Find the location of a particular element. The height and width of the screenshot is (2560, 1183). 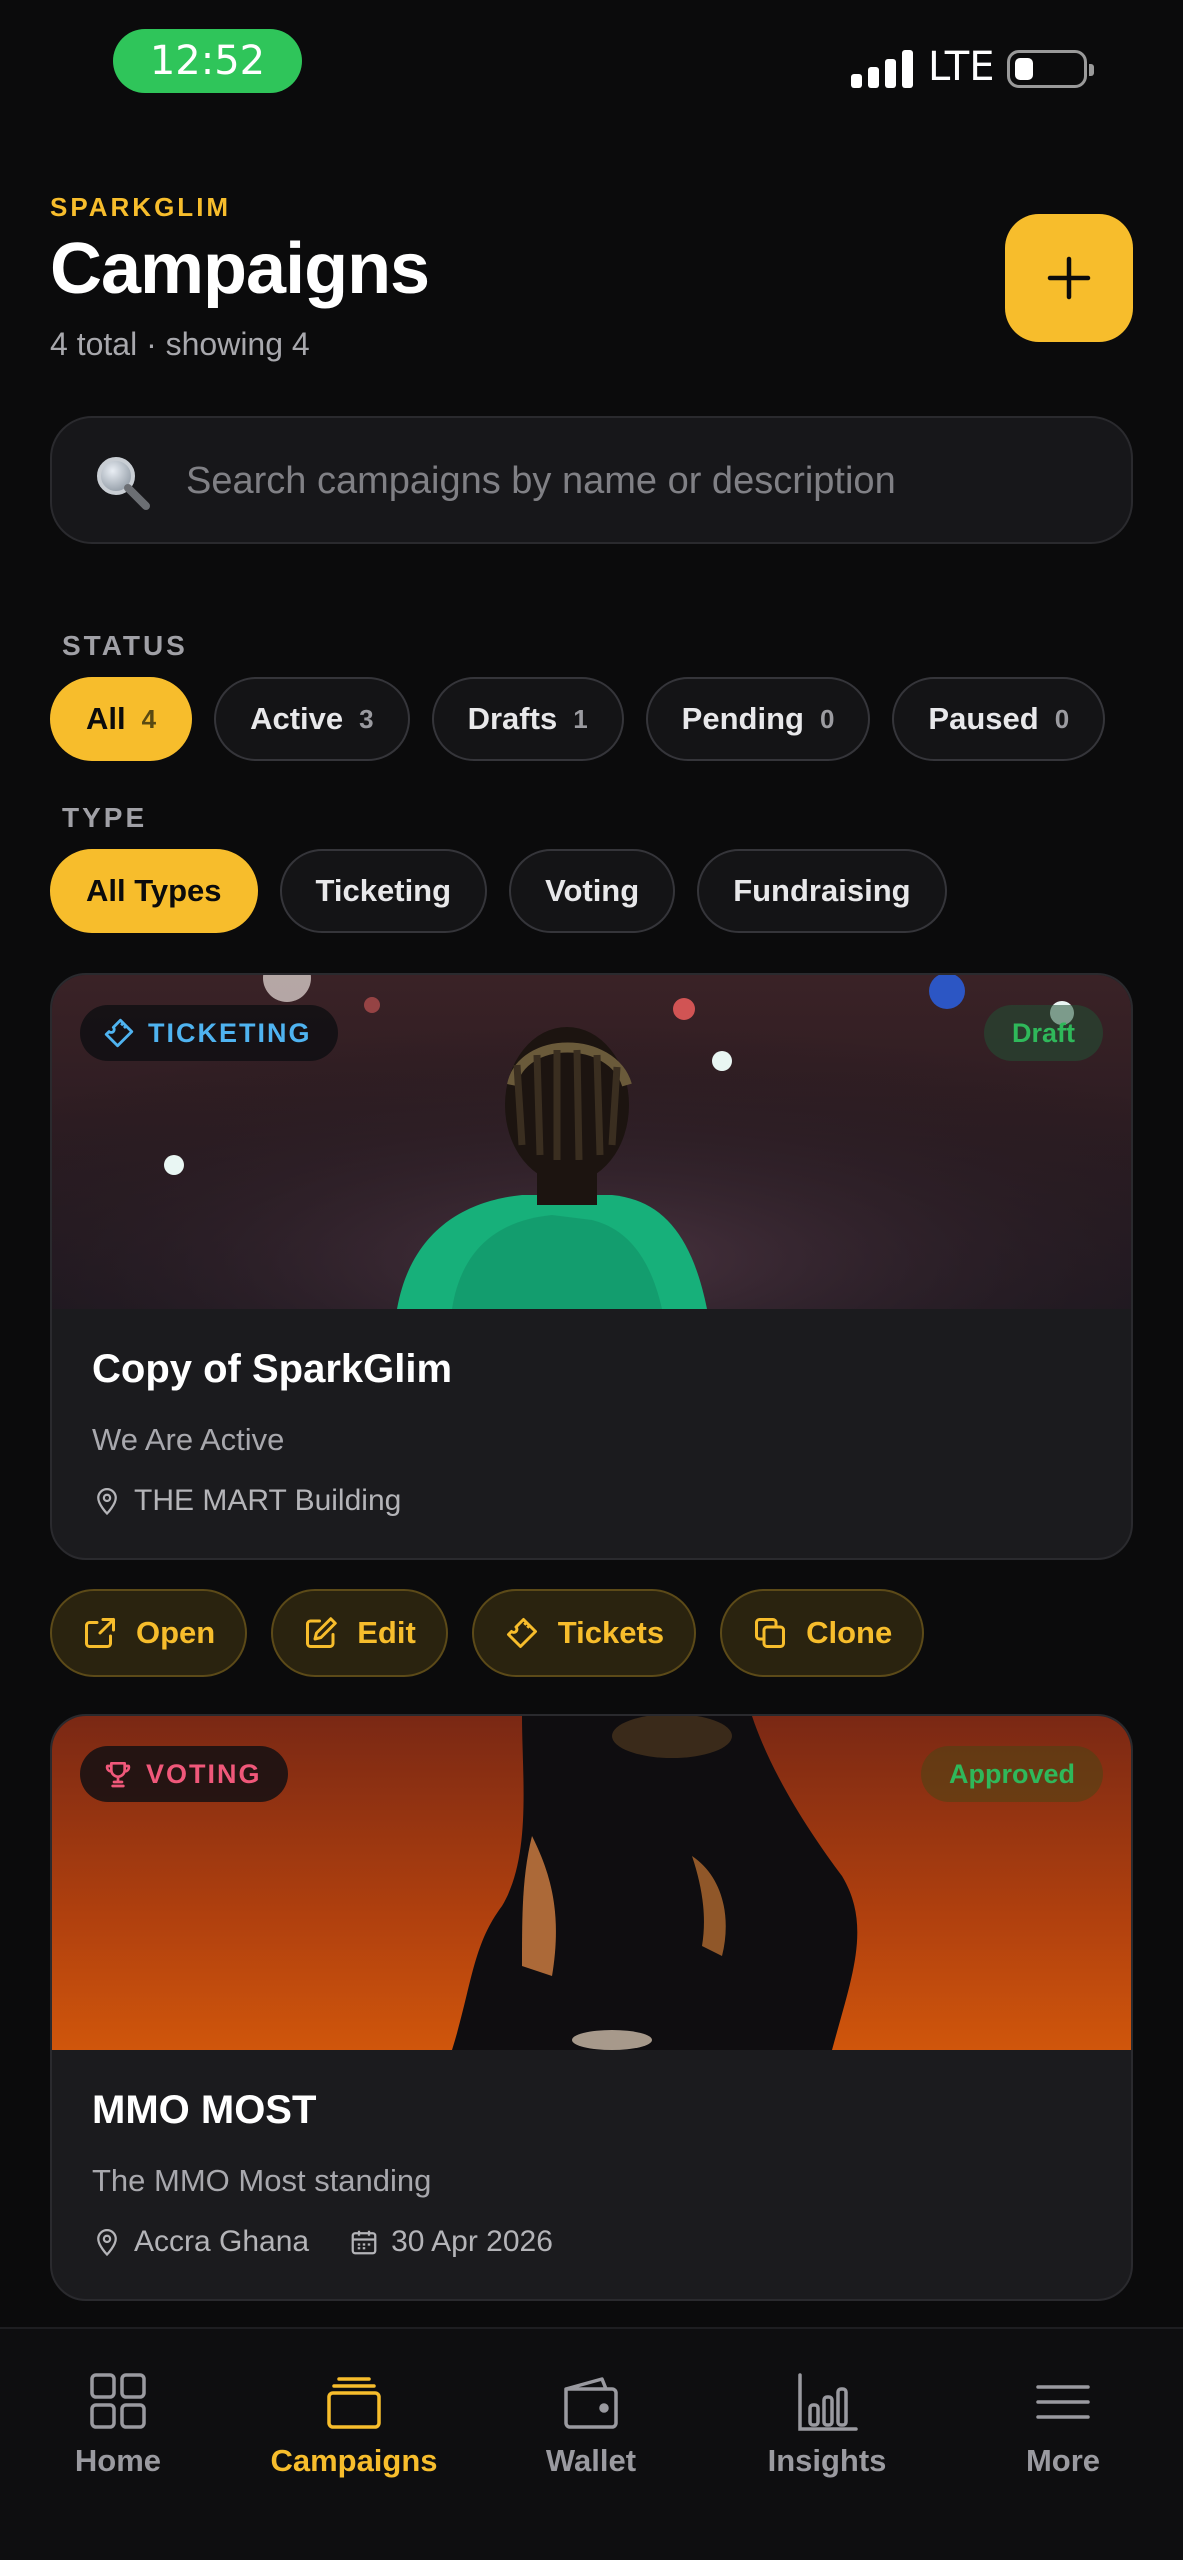

status-chip-count: 4 is located at coordinates (149, 718).